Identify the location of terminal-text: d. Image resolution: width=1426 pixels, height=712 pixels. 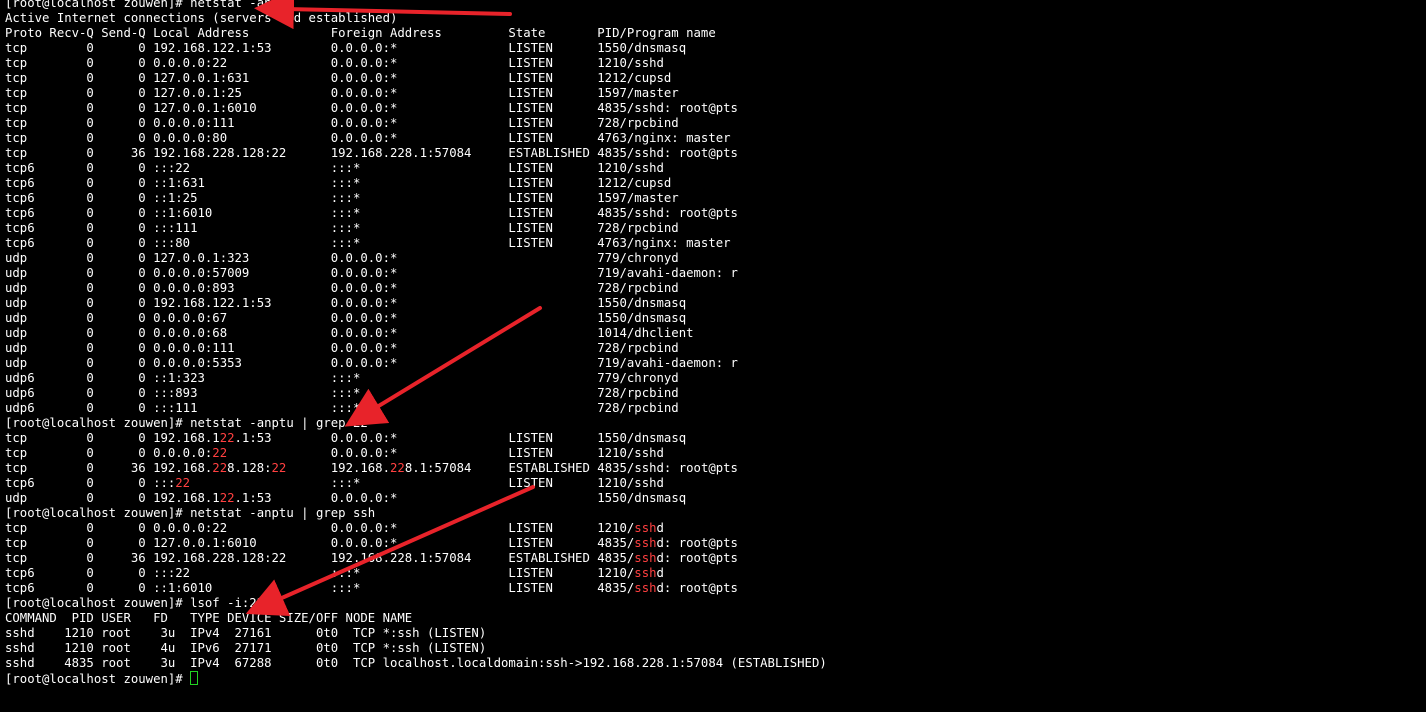
(660, 573).